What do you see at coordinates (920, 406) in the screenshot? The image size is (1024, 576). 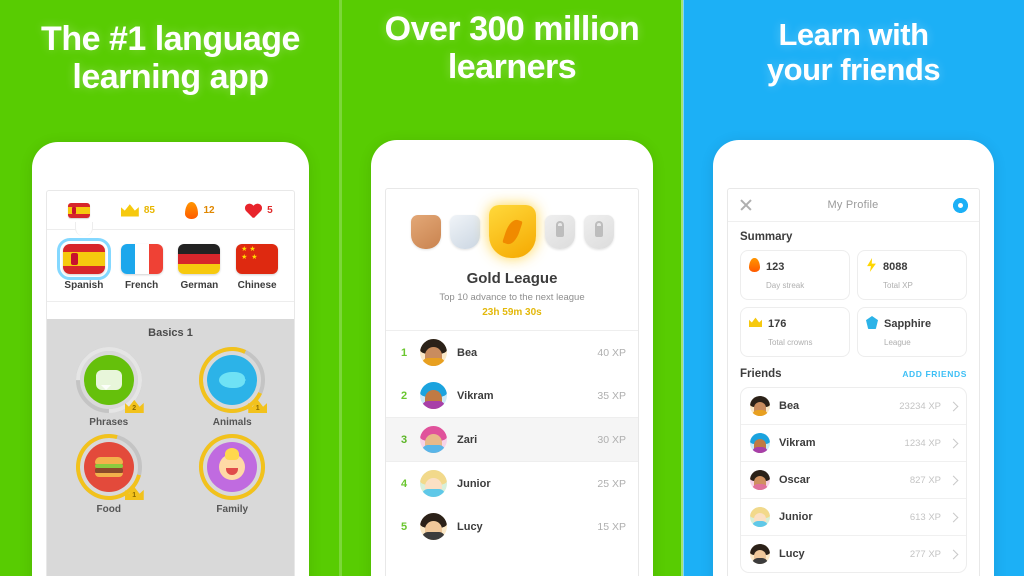 I see `friend-xp: 23234 XP` at bounding box center [920, 406].